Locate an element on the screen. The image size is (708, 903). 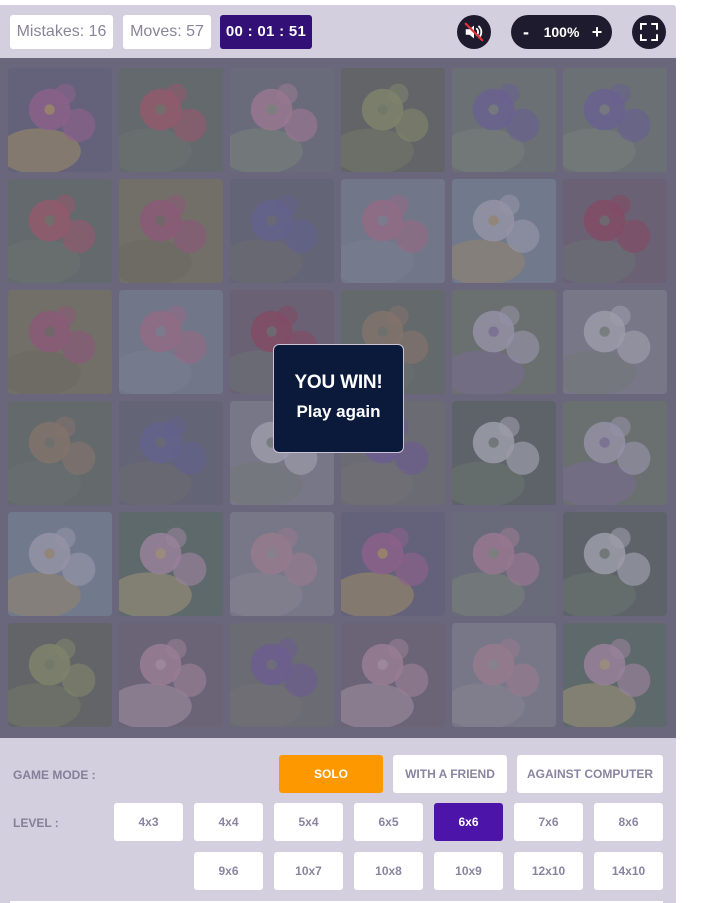
level-14x10-button: 14x10 is located at coordinates (628, 871).